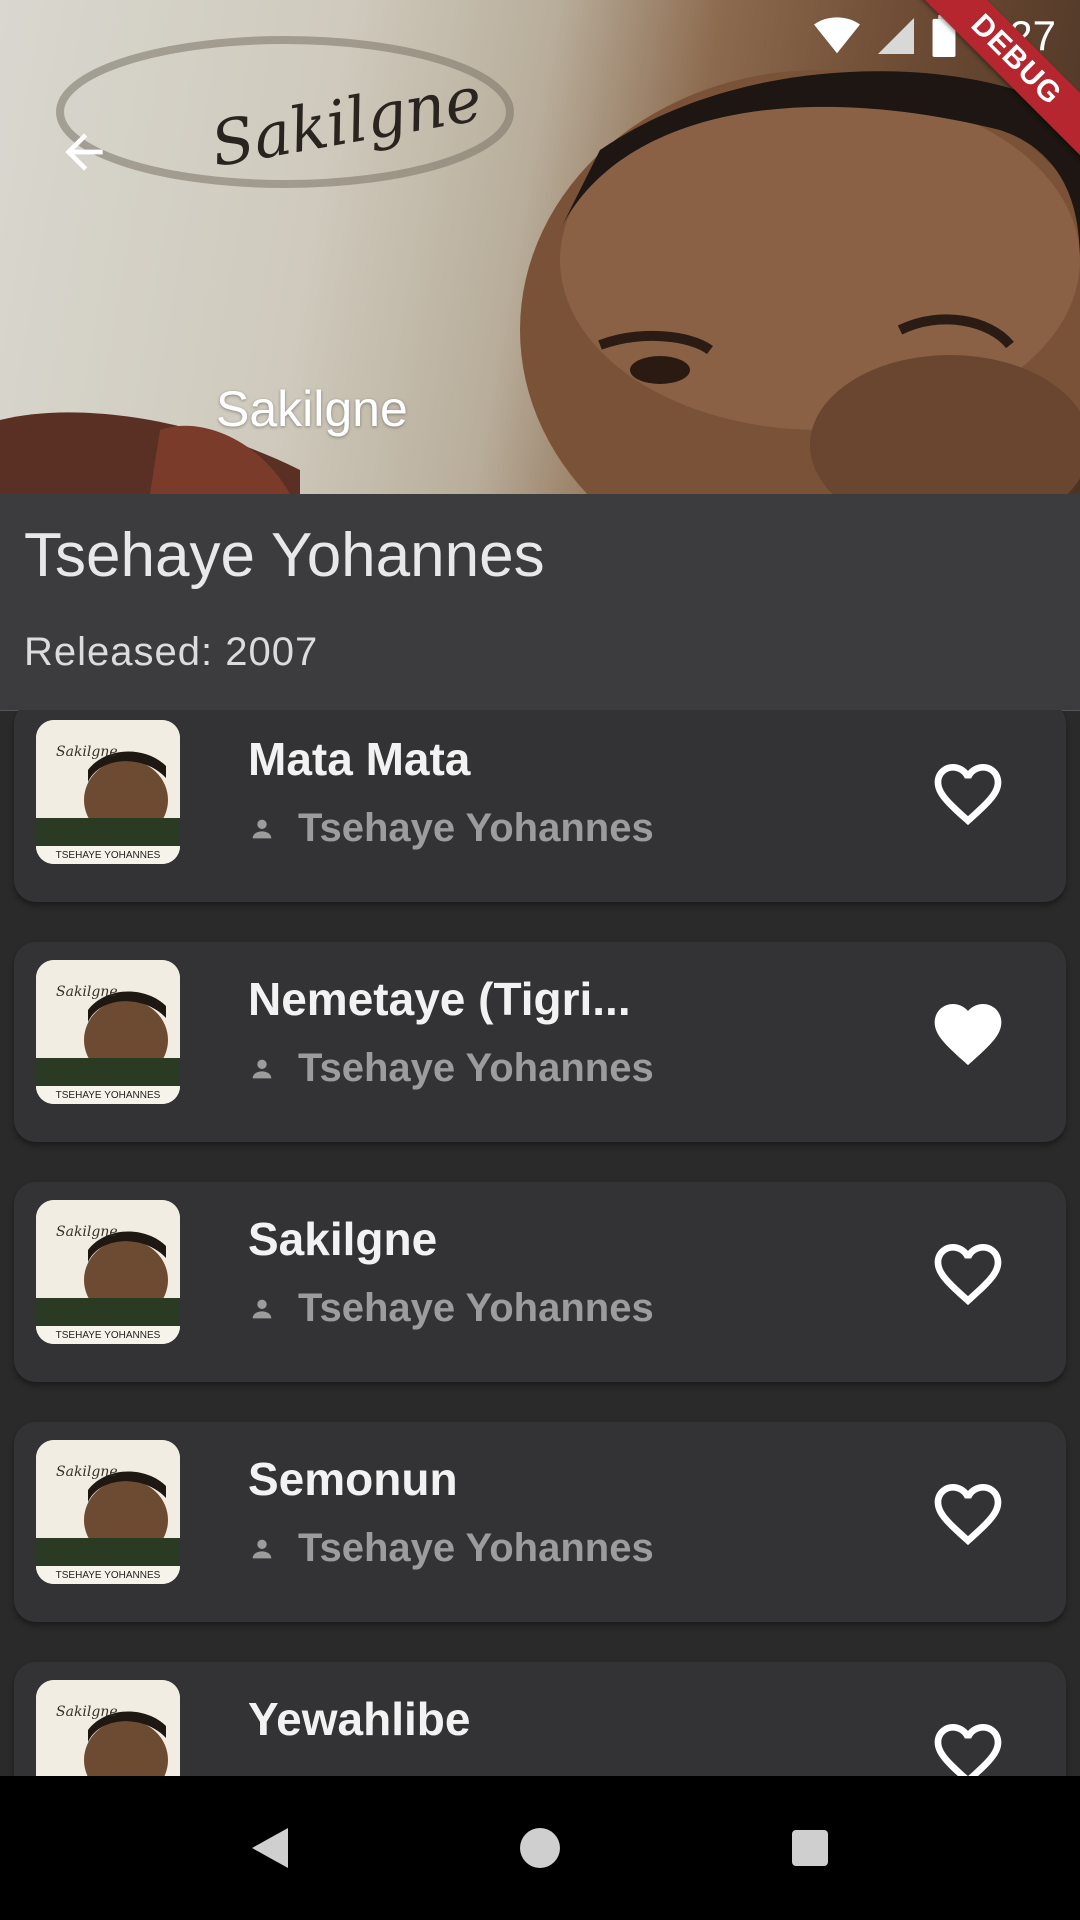 This screenshot has width=1080, height=1920. I want to click on system-nav-bar, so click(540, 1848).